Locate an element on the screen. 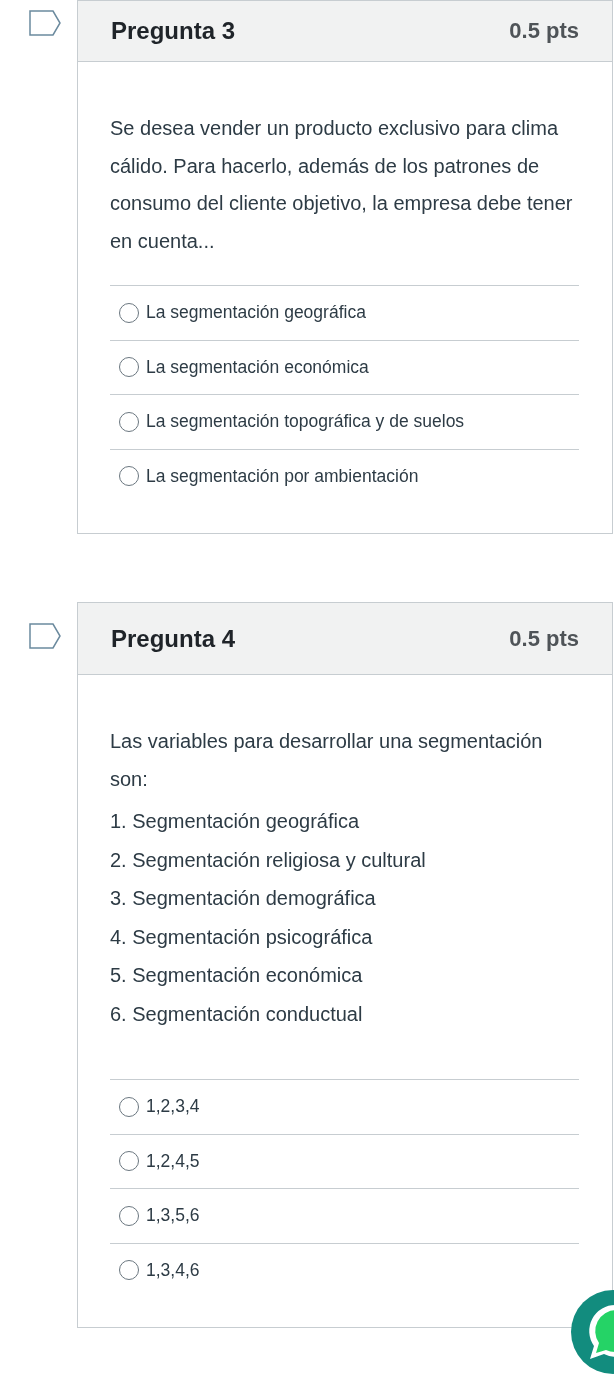 The height and width of the screenshot is (1390, 614). question-title: Pregunta 3 is located at coordinates (173, 31).